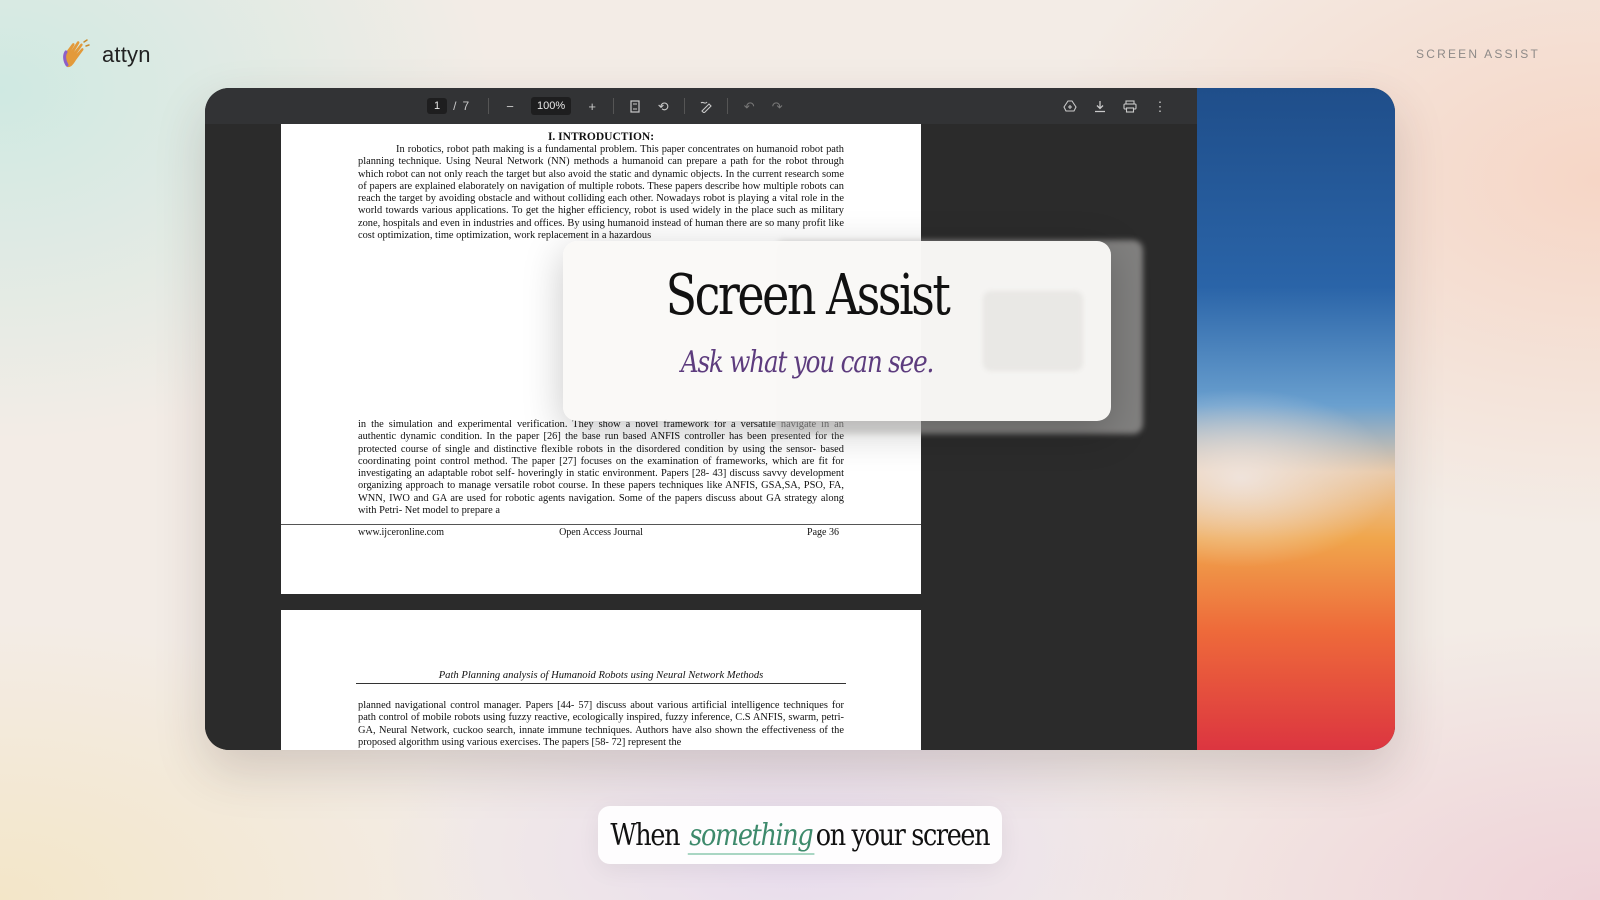  What do you see at coordinates (437, 106) in the screenshot?
I see `page-number-input: 1` at bounding box center [437, 106].